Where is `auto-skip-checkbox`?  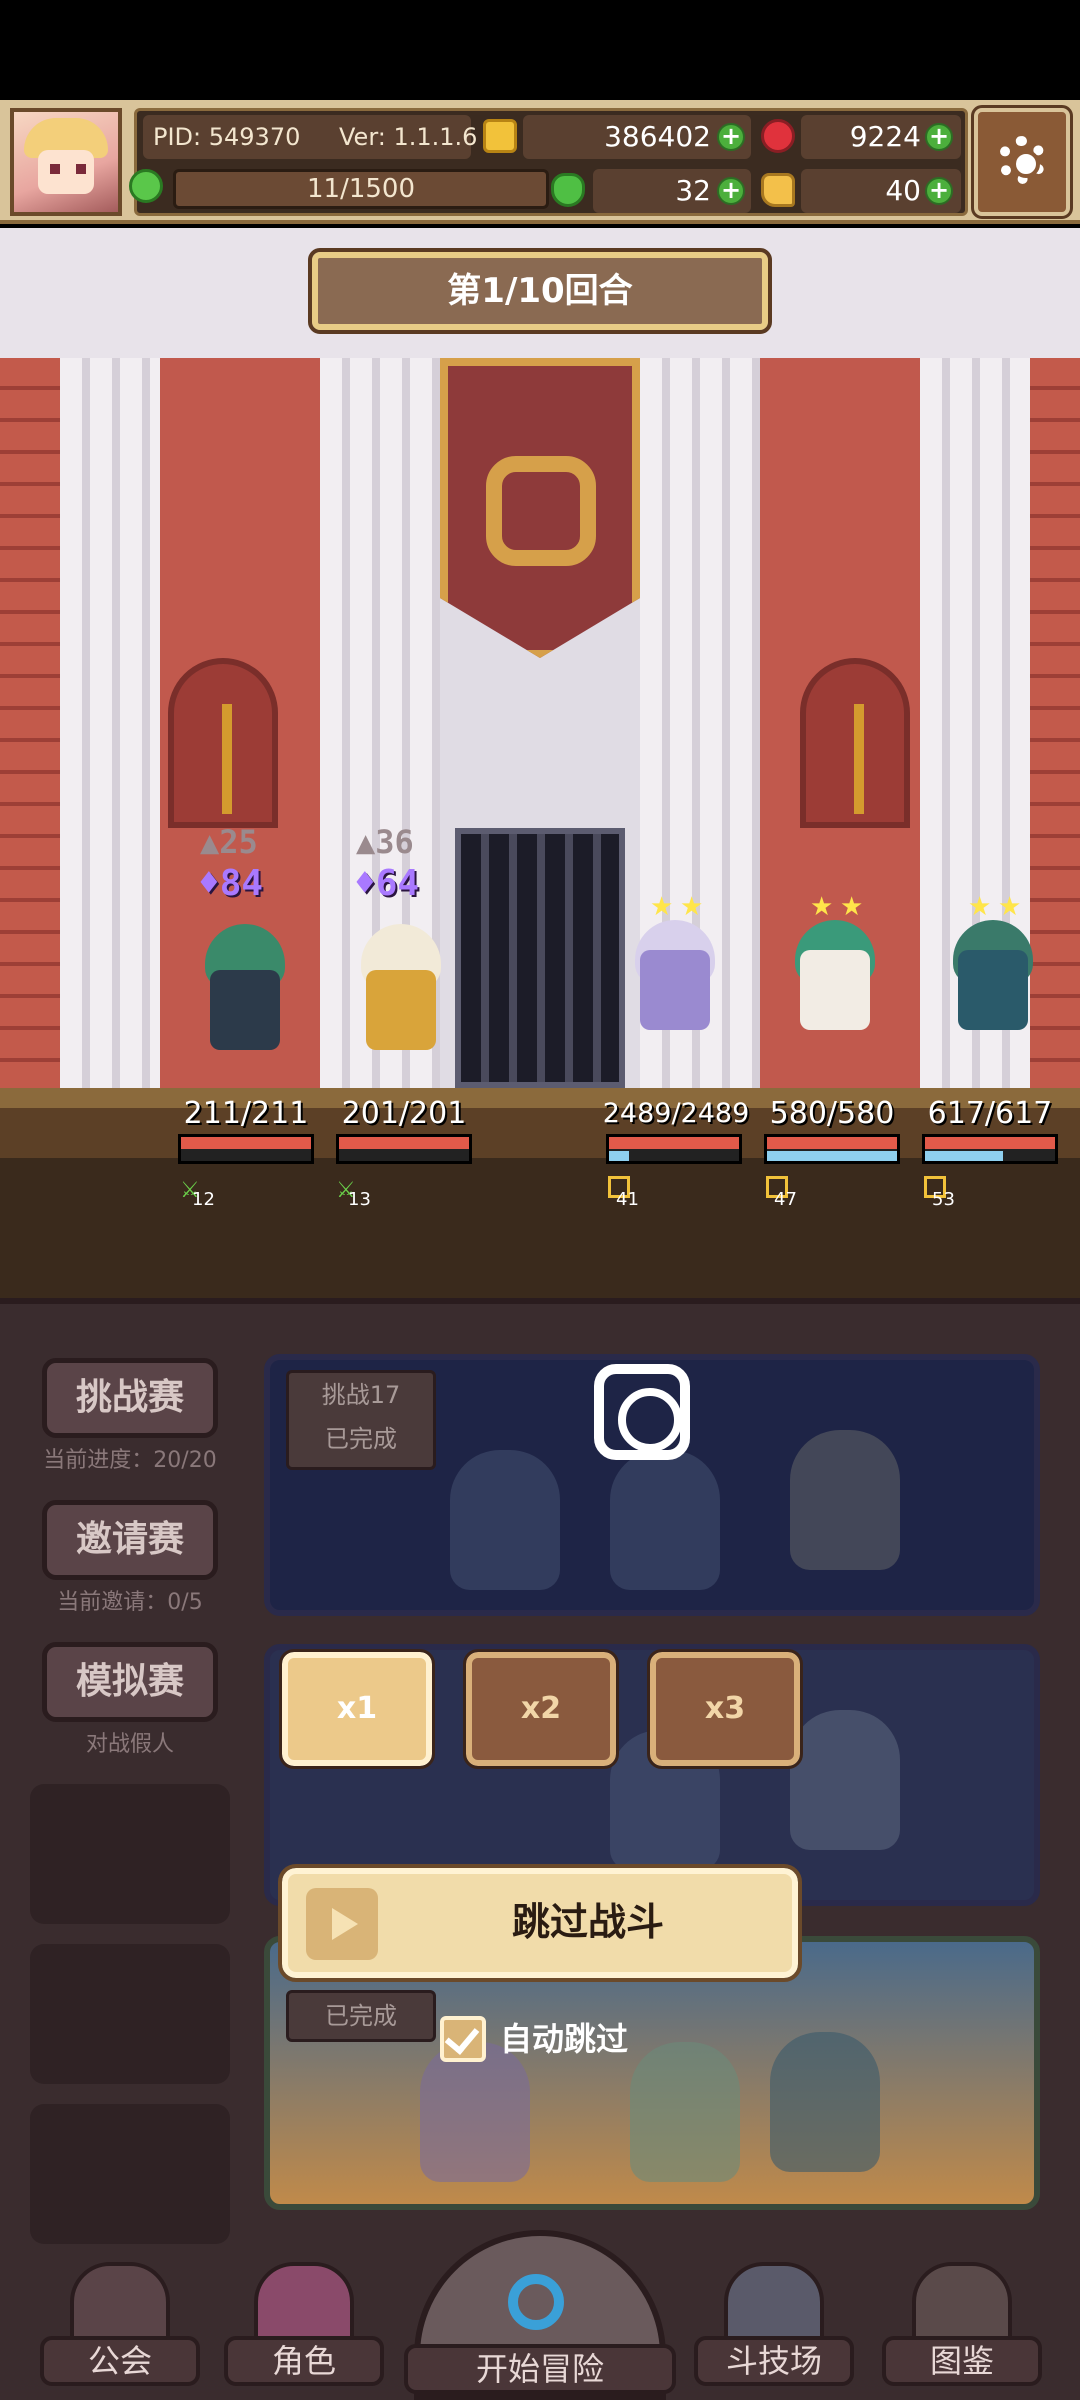 auto-skip-checkbox is located at coordinates (463, 2039).